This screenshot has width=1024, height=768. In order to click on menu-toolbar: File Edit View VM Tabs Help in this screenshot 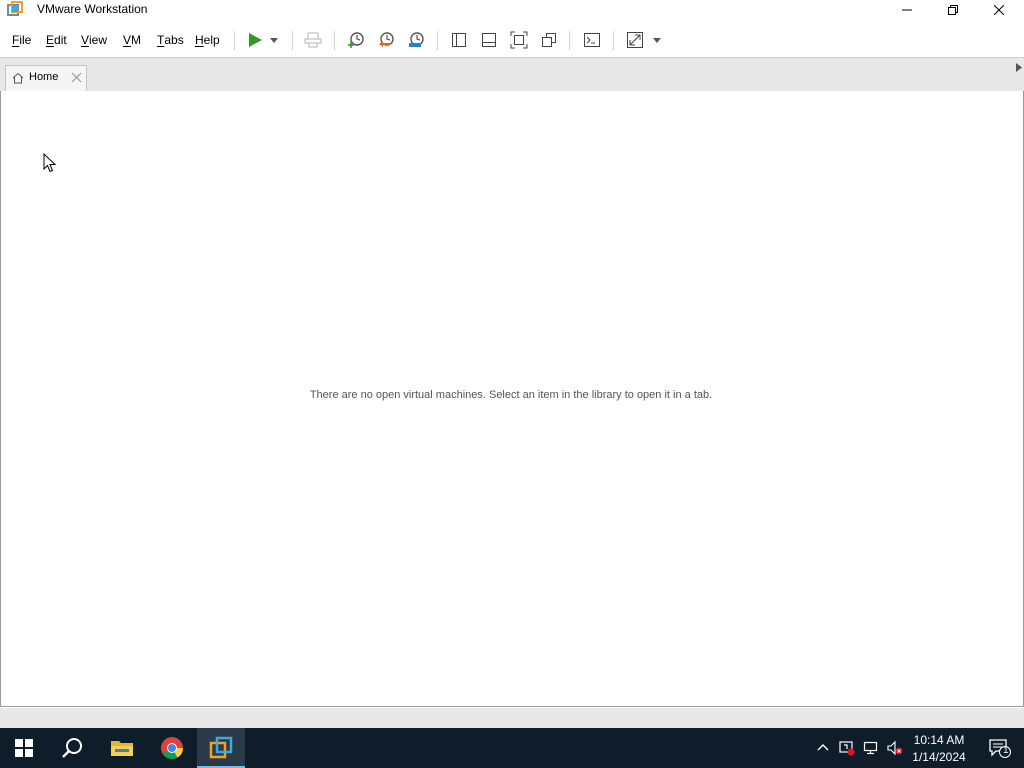, I will do `click(512, 40)`.